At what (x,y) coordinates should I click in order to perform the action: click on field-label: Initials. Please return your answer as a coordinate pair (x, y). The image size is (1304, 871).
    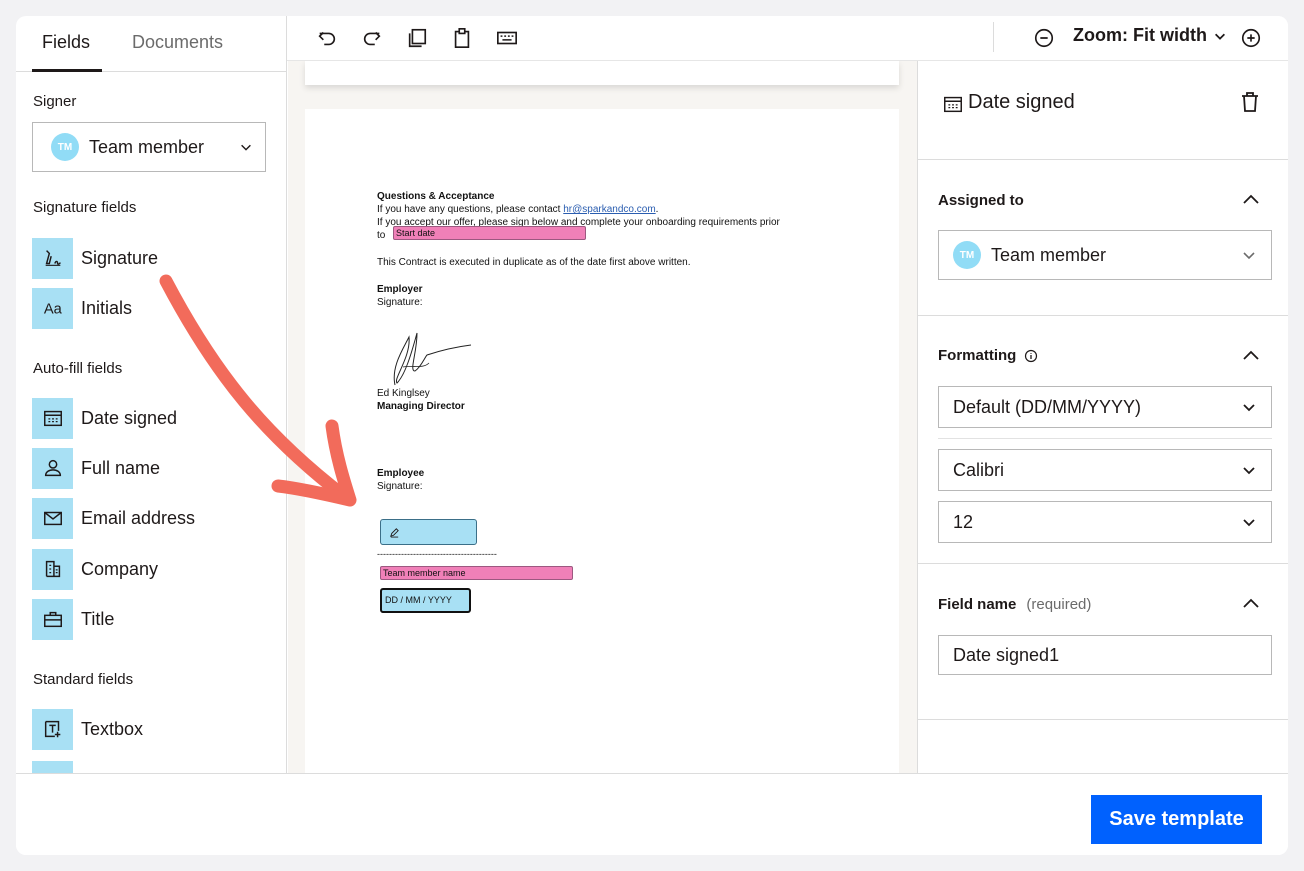
    Looking at the image, I should click on (107, 307).